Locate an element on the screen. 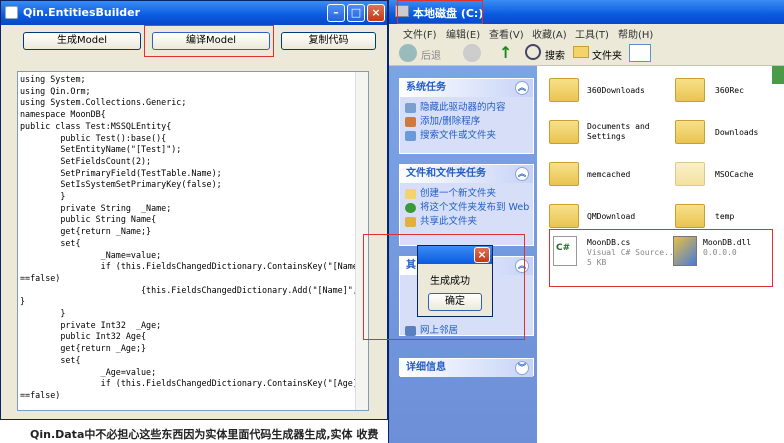 The width and height of the screenshot is (784, 443). builder-title-bar: Qin.EntitiesBuilder – □ × is located at coordinates (194, 13).